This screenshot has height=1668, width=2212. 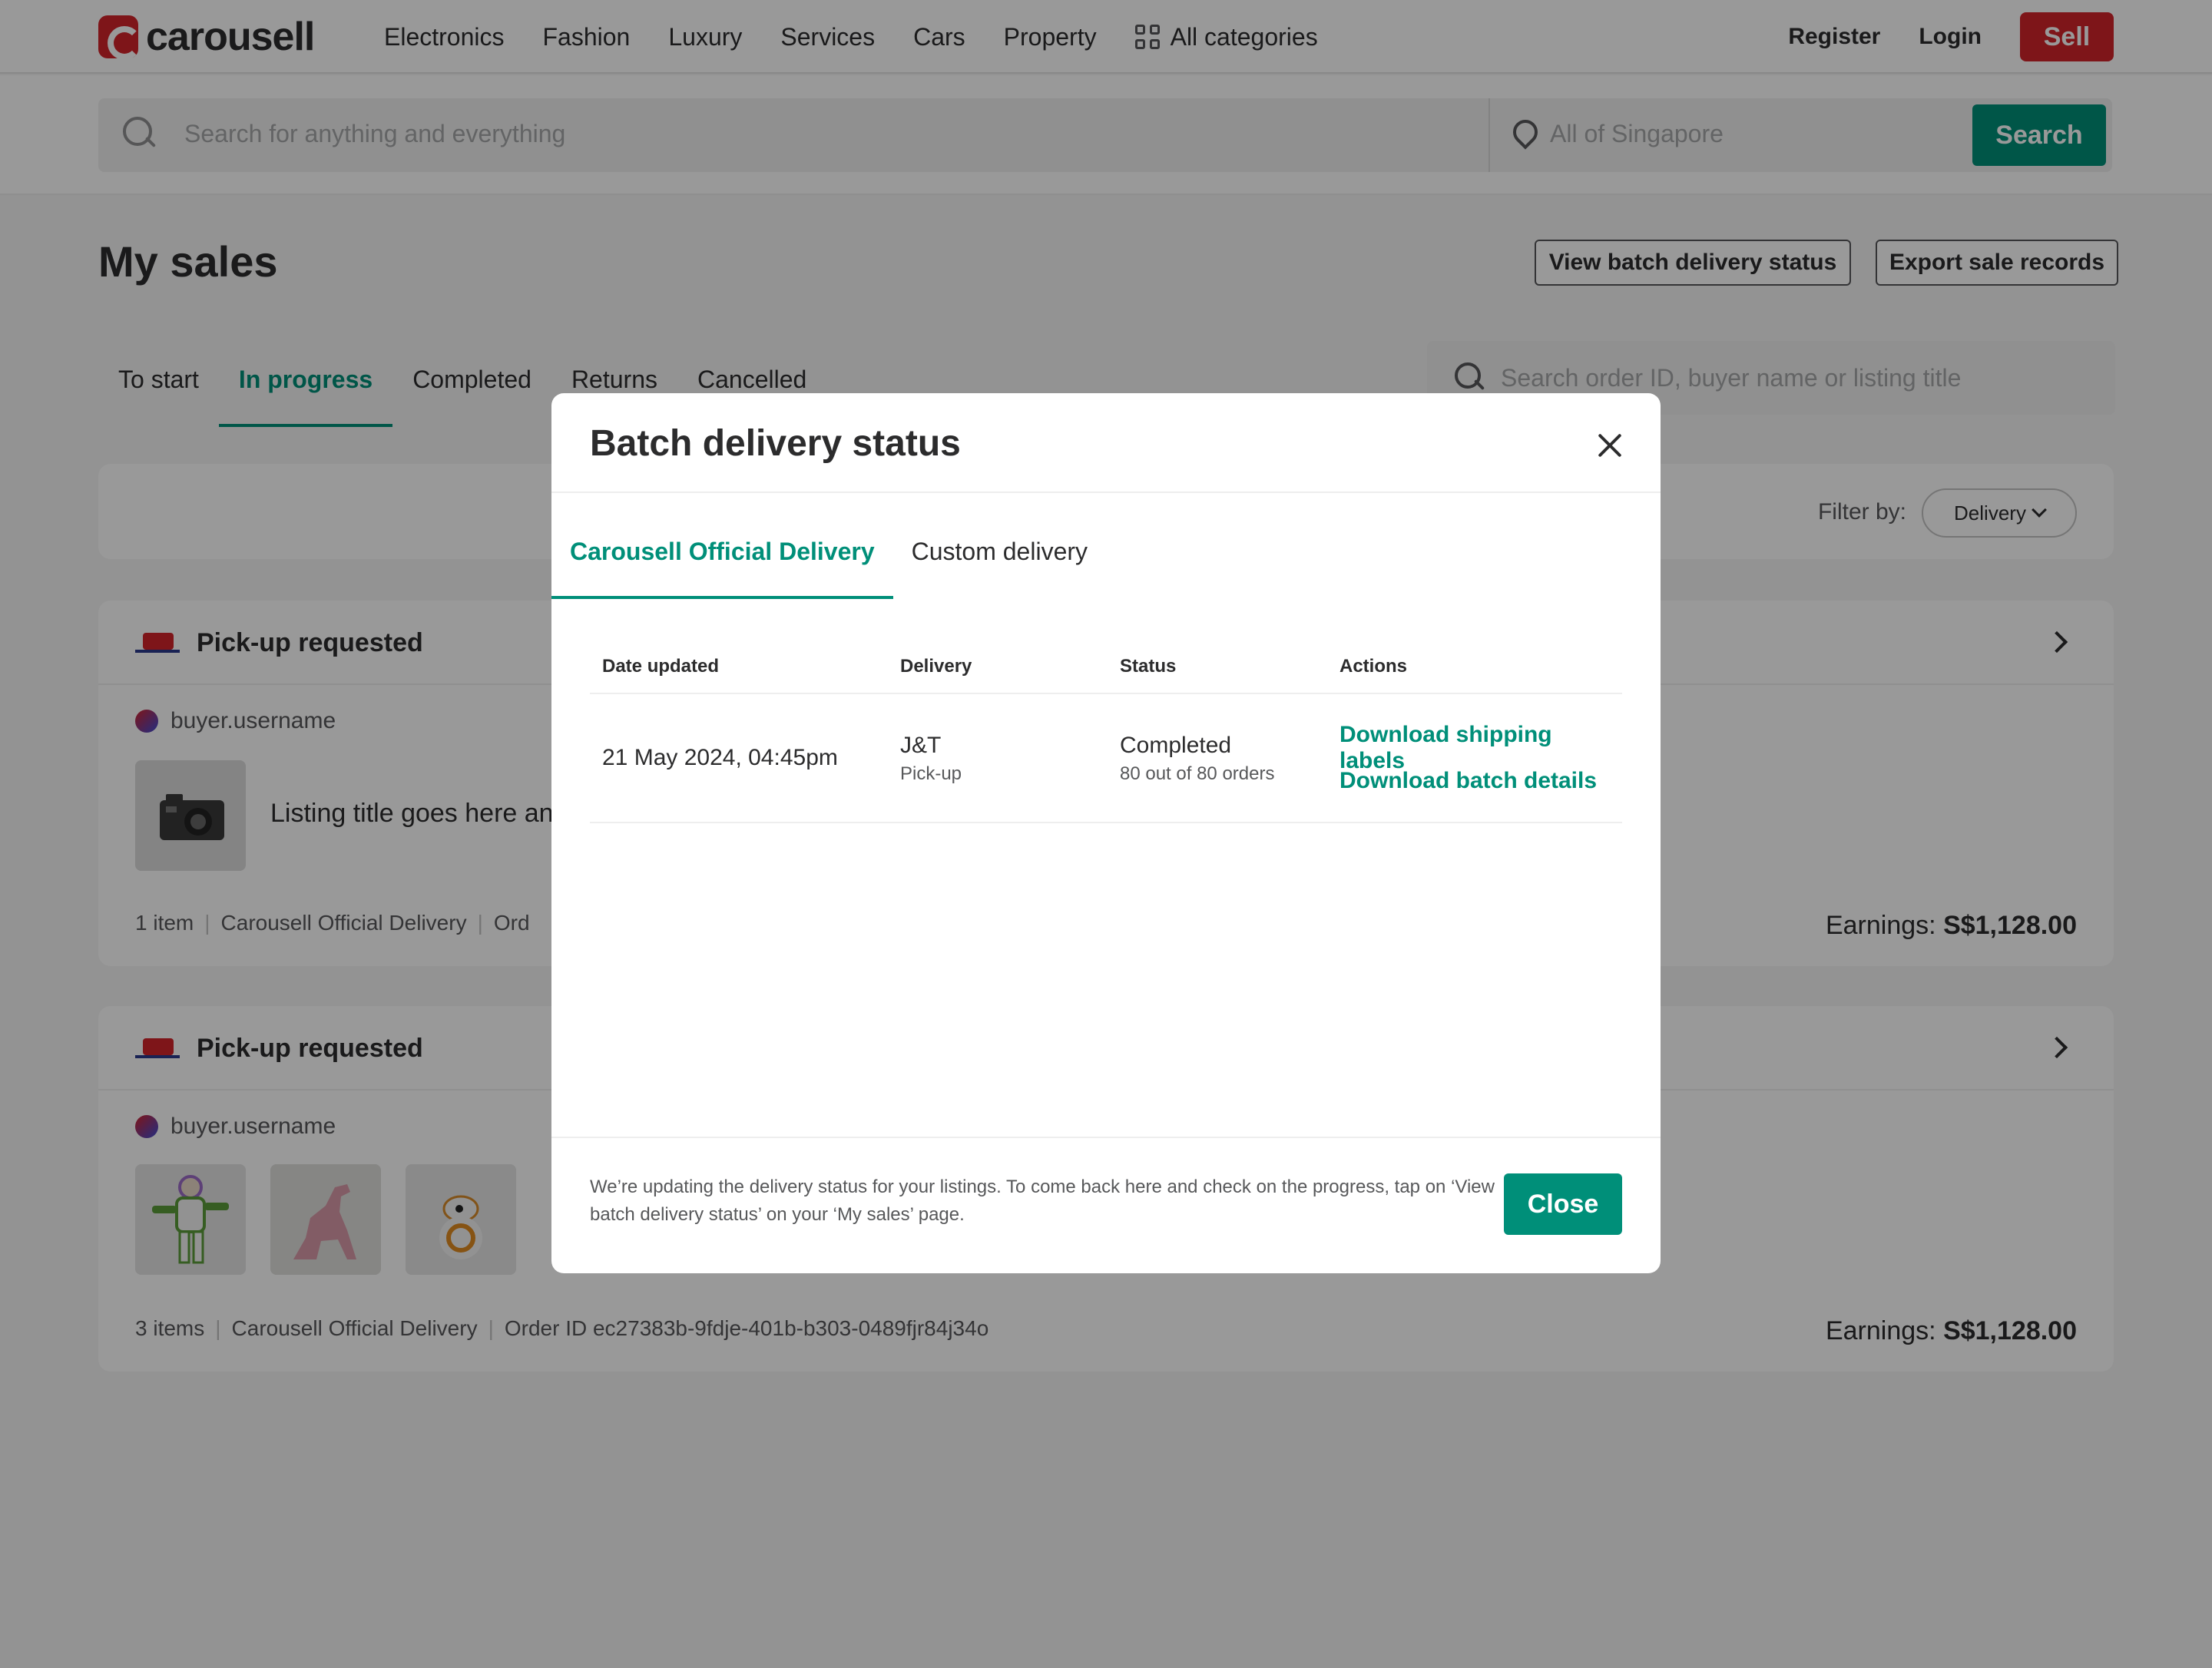 What do you see at coordinates (1197, 773) in the screenshot?
I see `status-detail: 80 out of 80 orders` at bounding box center [1197, 773].